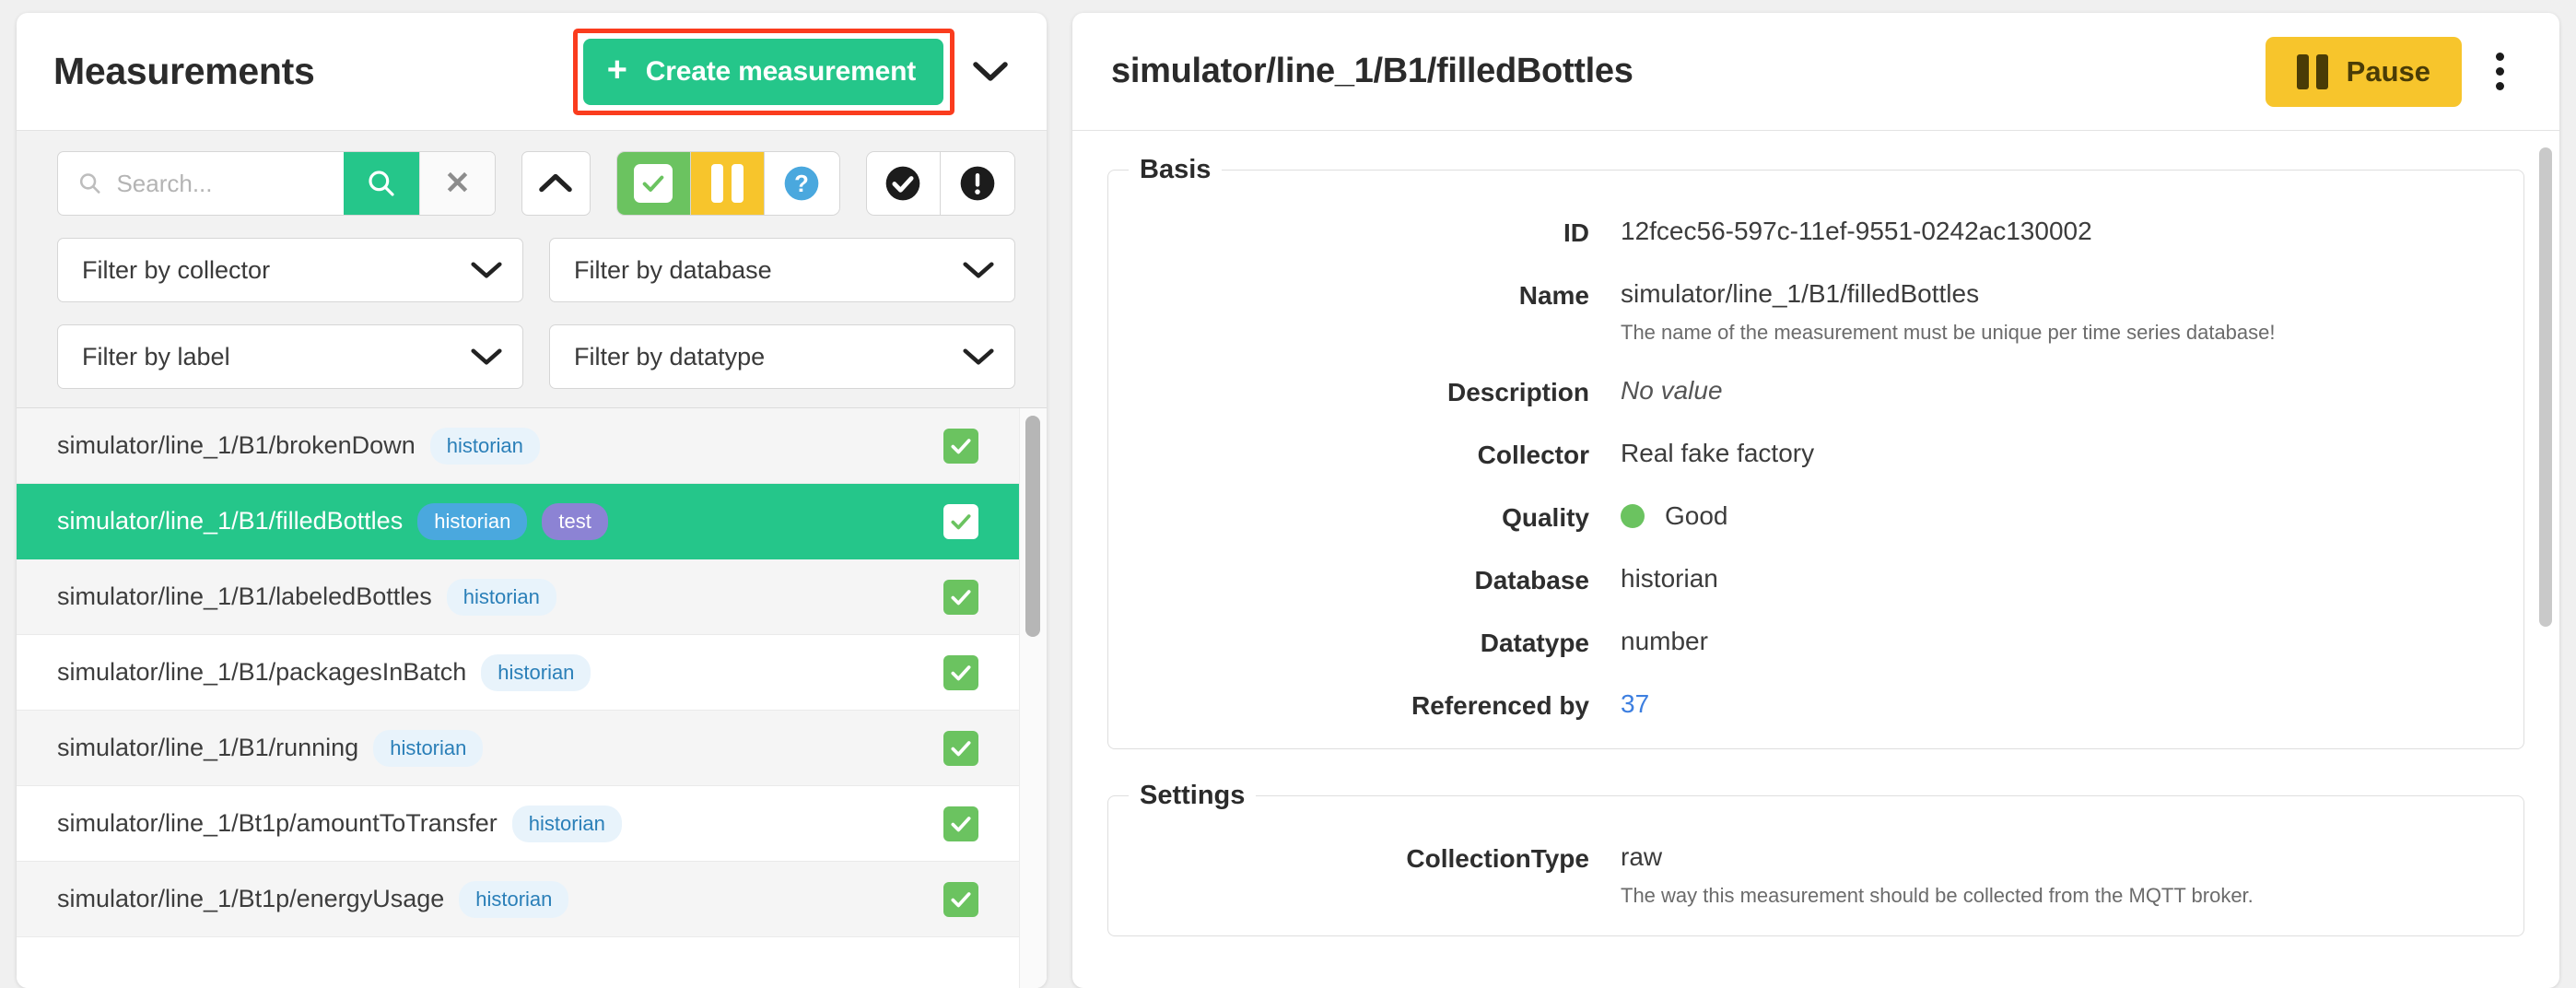  I want to click on measurements-toolbar: ✕, so click(532, 270).